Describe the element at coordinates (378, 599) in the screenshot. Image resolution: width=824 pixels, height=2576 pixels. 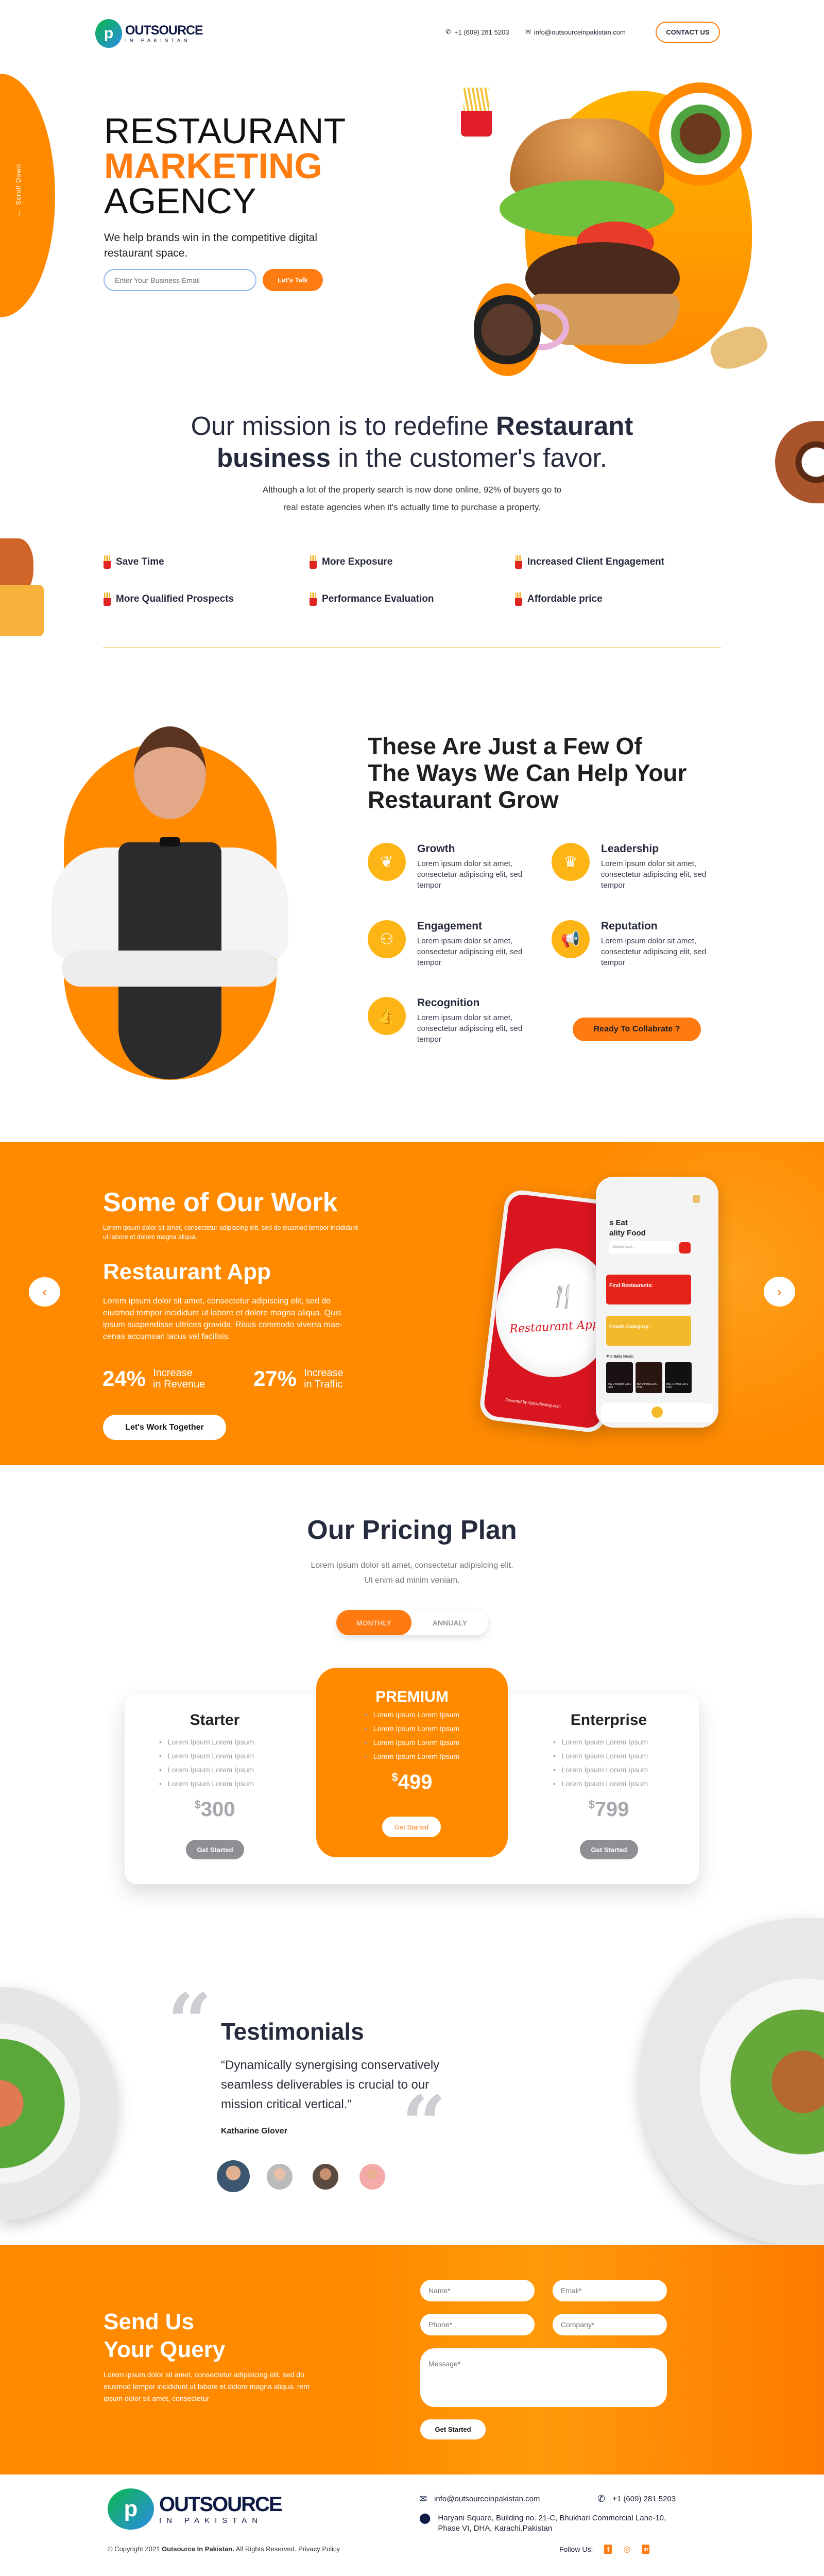
I see `feature-label: Performance Evaluation` at that location.